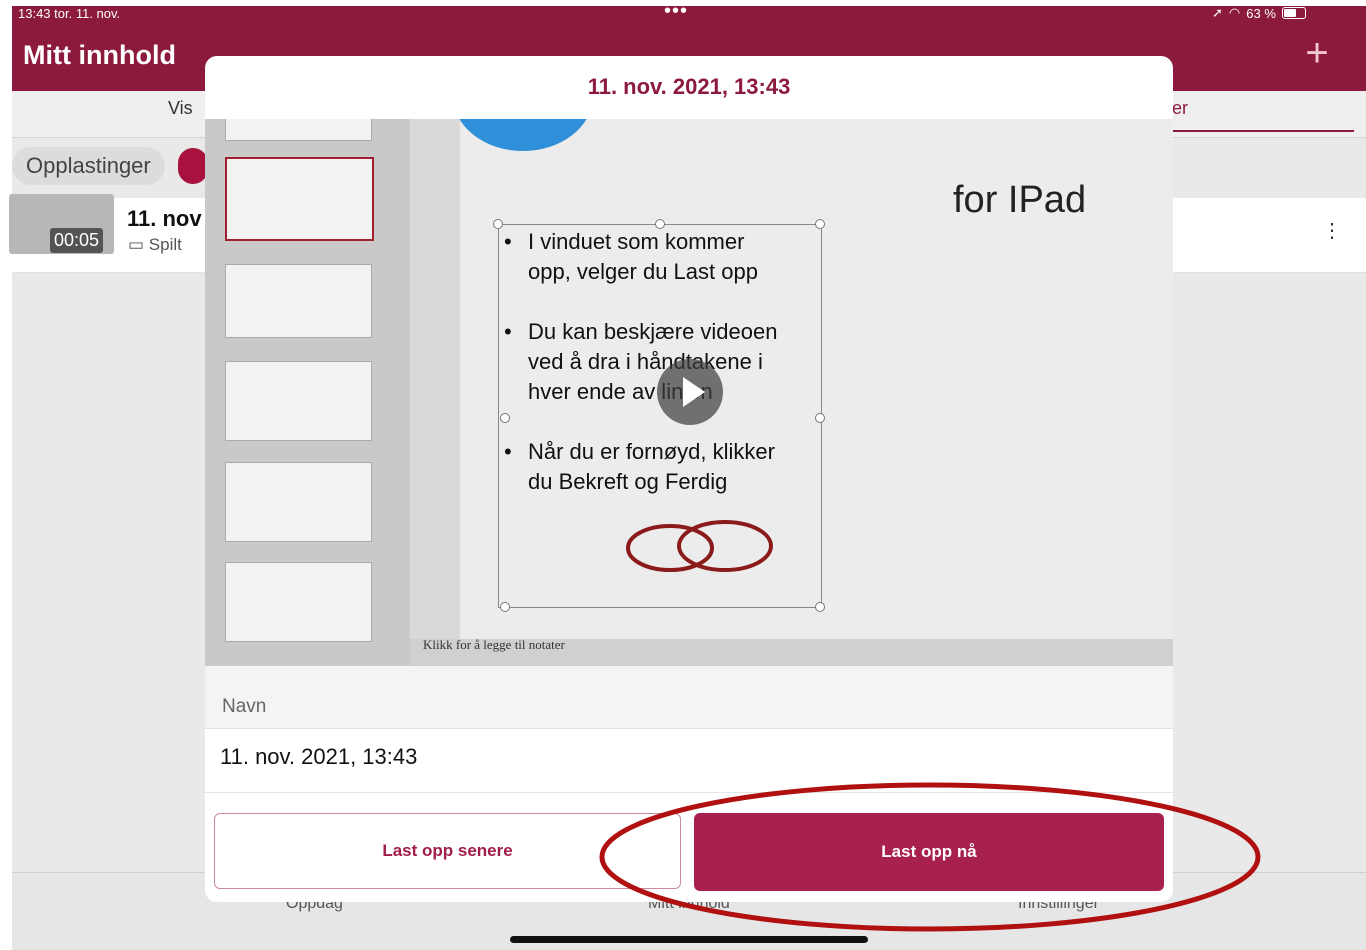 This screenshot has height=950, width=1366. I want to click on bullet-line: Når du er fornøyd, klikker, so click(651, 451).